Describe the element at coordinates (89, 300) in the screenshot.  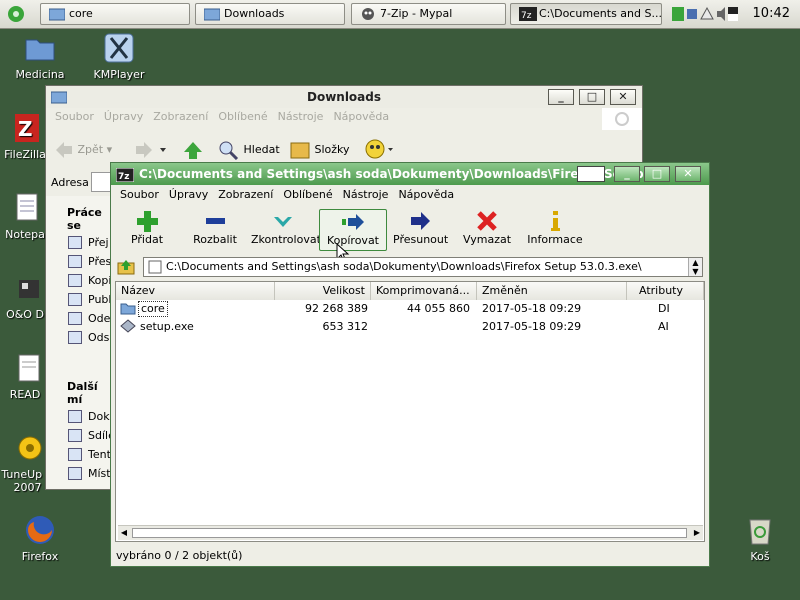
I see `task-link: Publ` at that location.